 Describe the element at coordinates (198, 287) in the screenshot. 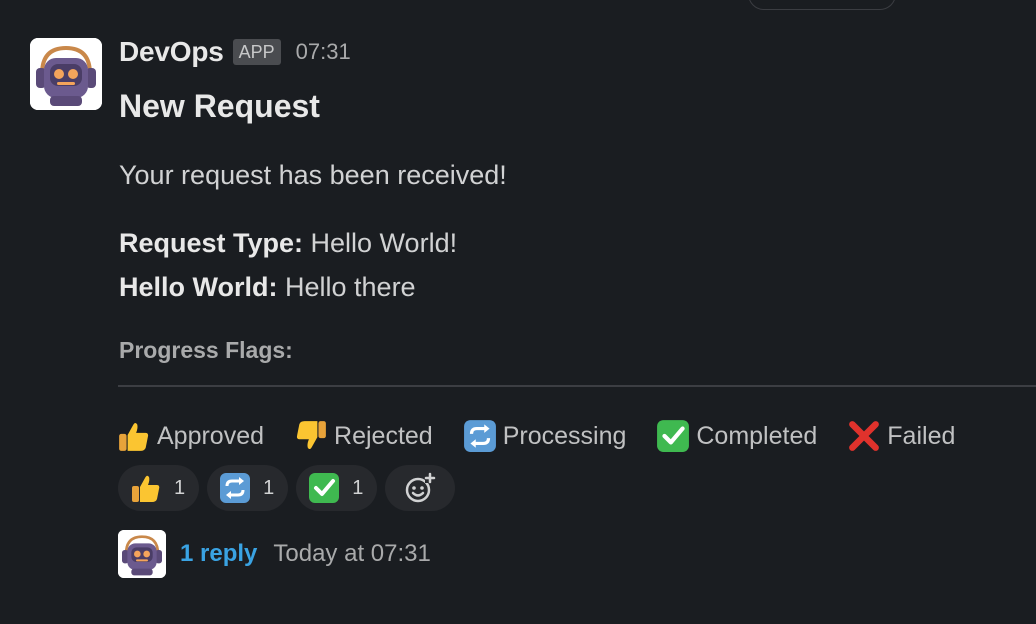

I see `field-label: Hello World:` at that location.